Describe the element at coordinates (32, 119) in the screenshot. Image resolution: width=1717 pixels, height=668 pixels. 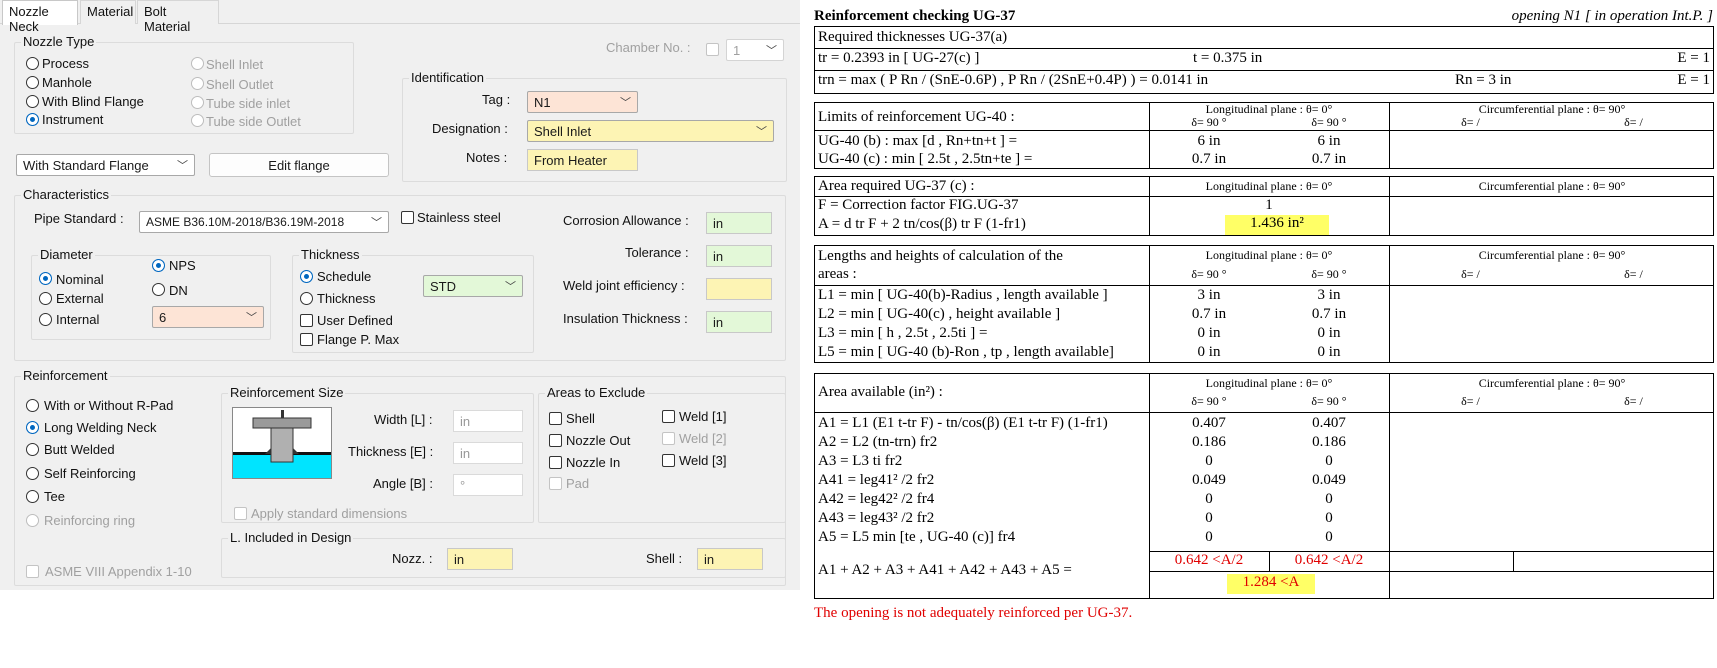
I see `radio-instrument` at that location.